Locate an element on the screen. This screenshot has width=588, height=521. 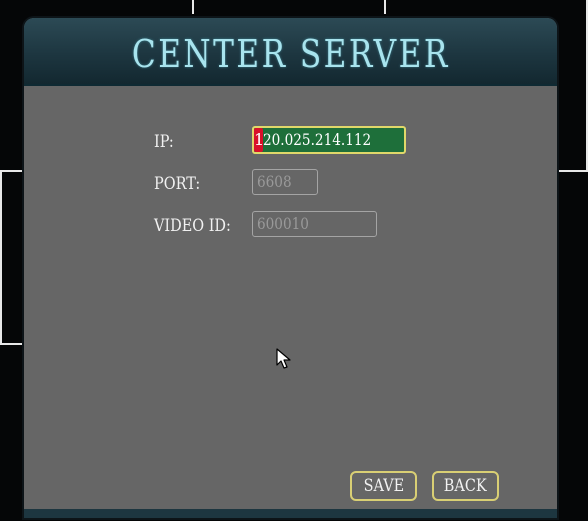
back-button-label: BACK is located at coordinates (465, 486).